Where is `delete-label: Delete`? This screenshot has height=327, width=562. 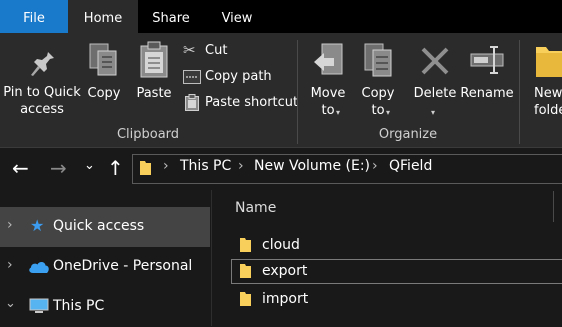
delete-label: Delete is located at coordinates (435, 93).